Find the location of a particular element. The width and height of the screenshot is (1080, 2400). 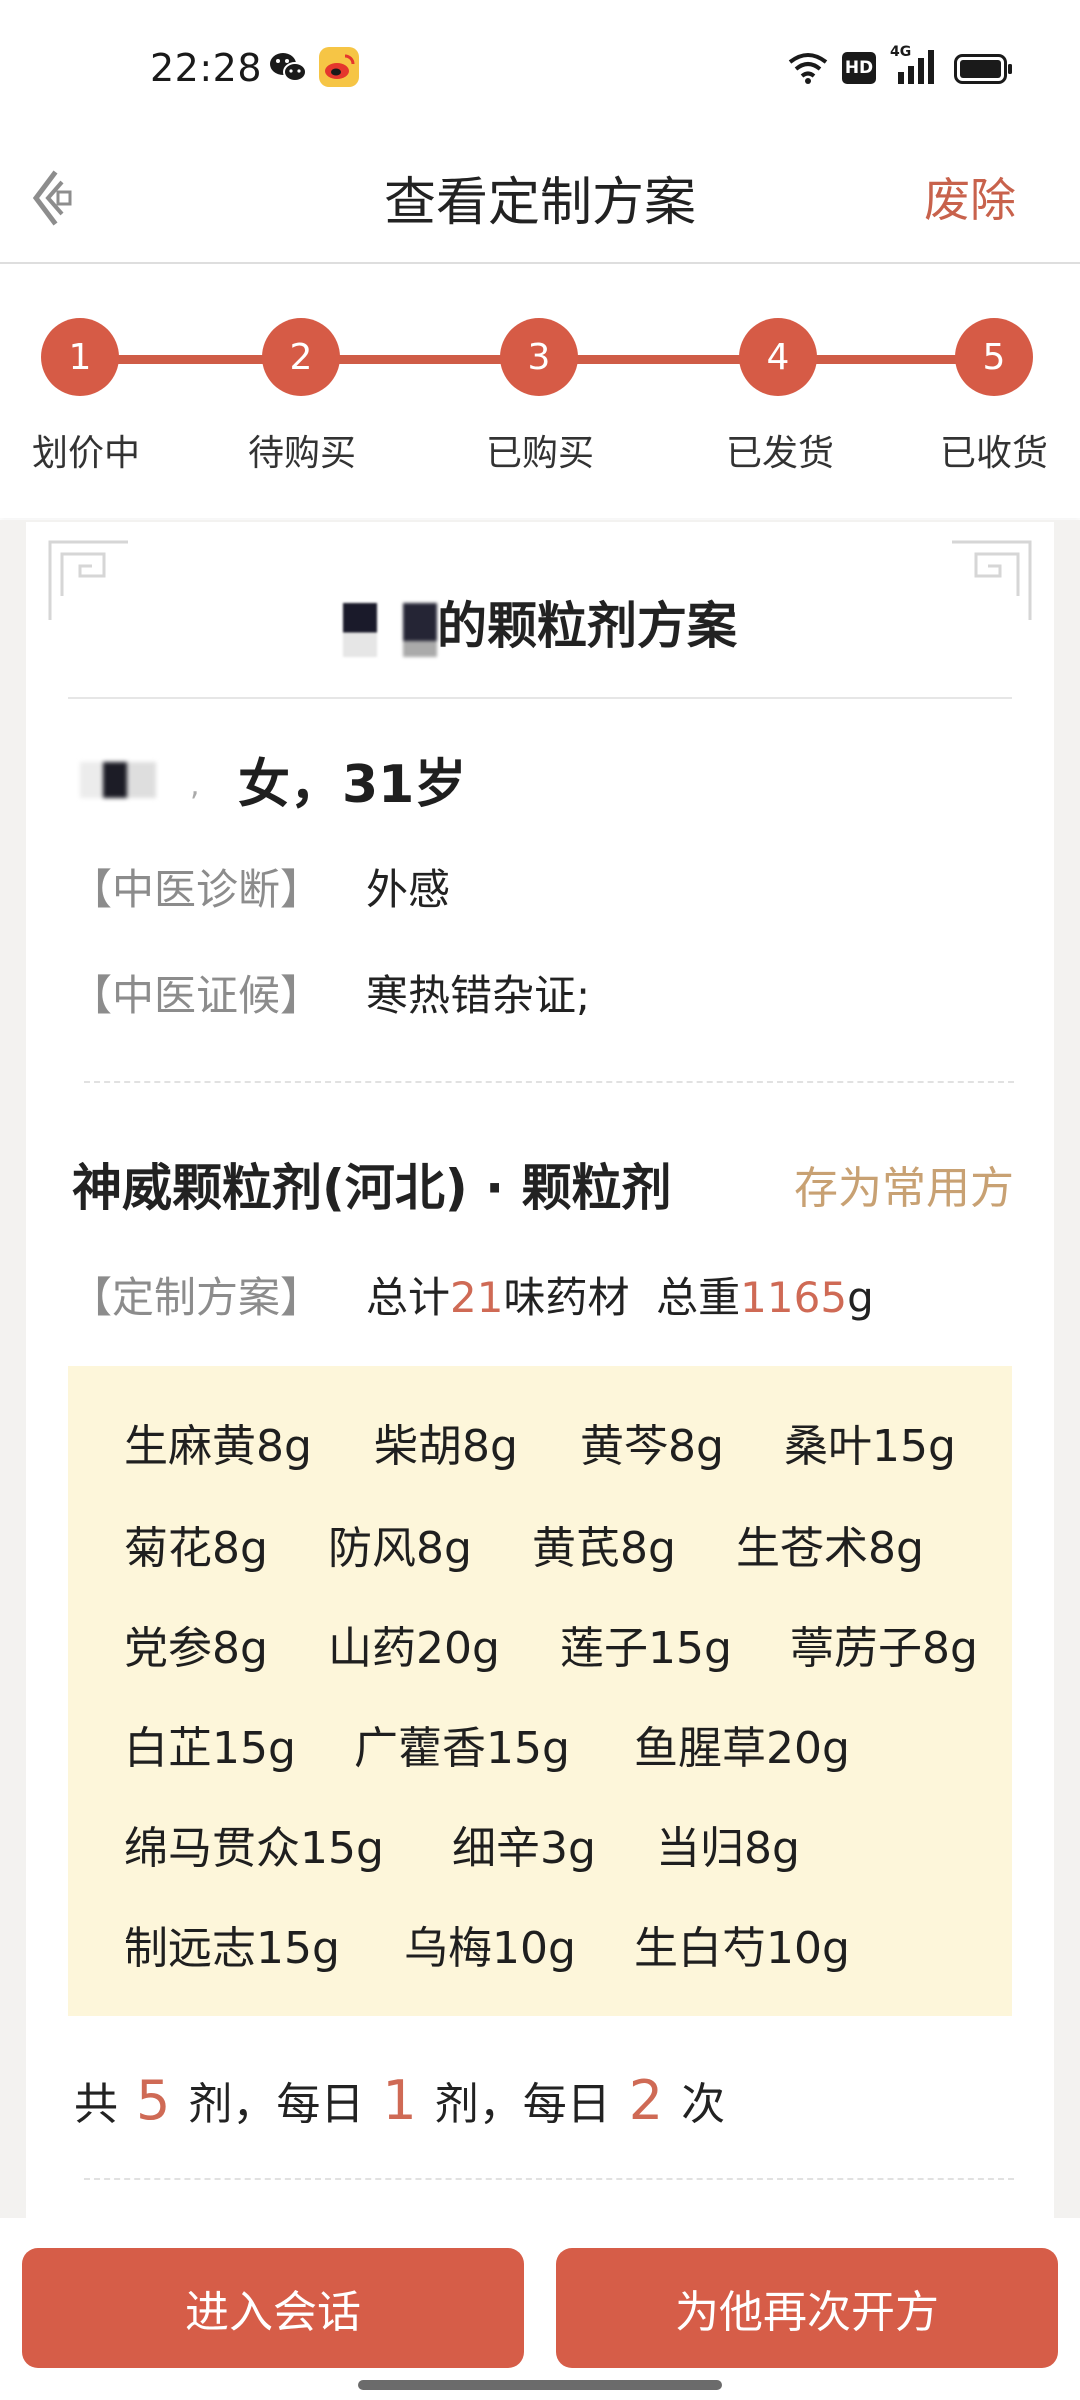

step-3-label: 已购买 is located at coordinates (540, 453).